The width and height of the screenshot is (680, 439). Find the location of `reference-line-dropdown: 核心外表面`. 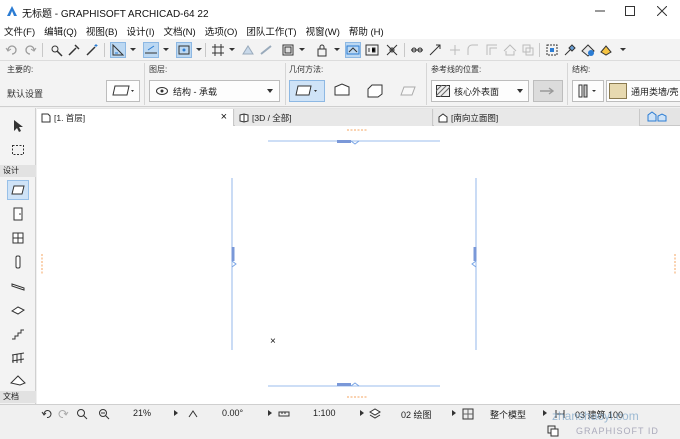

reference-line-dropdown: 核心外表面 is located at coordinates (480, 91).